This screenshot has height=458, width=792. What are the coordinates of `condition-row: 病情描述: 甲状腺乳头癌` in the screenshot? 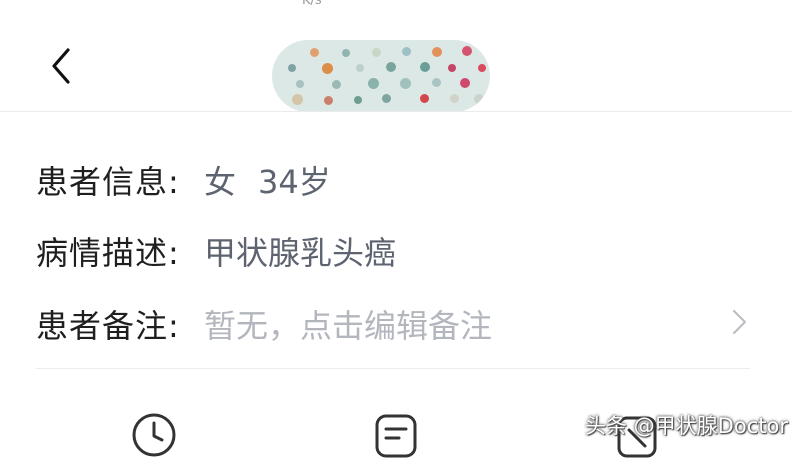 It's located at (396, 253).